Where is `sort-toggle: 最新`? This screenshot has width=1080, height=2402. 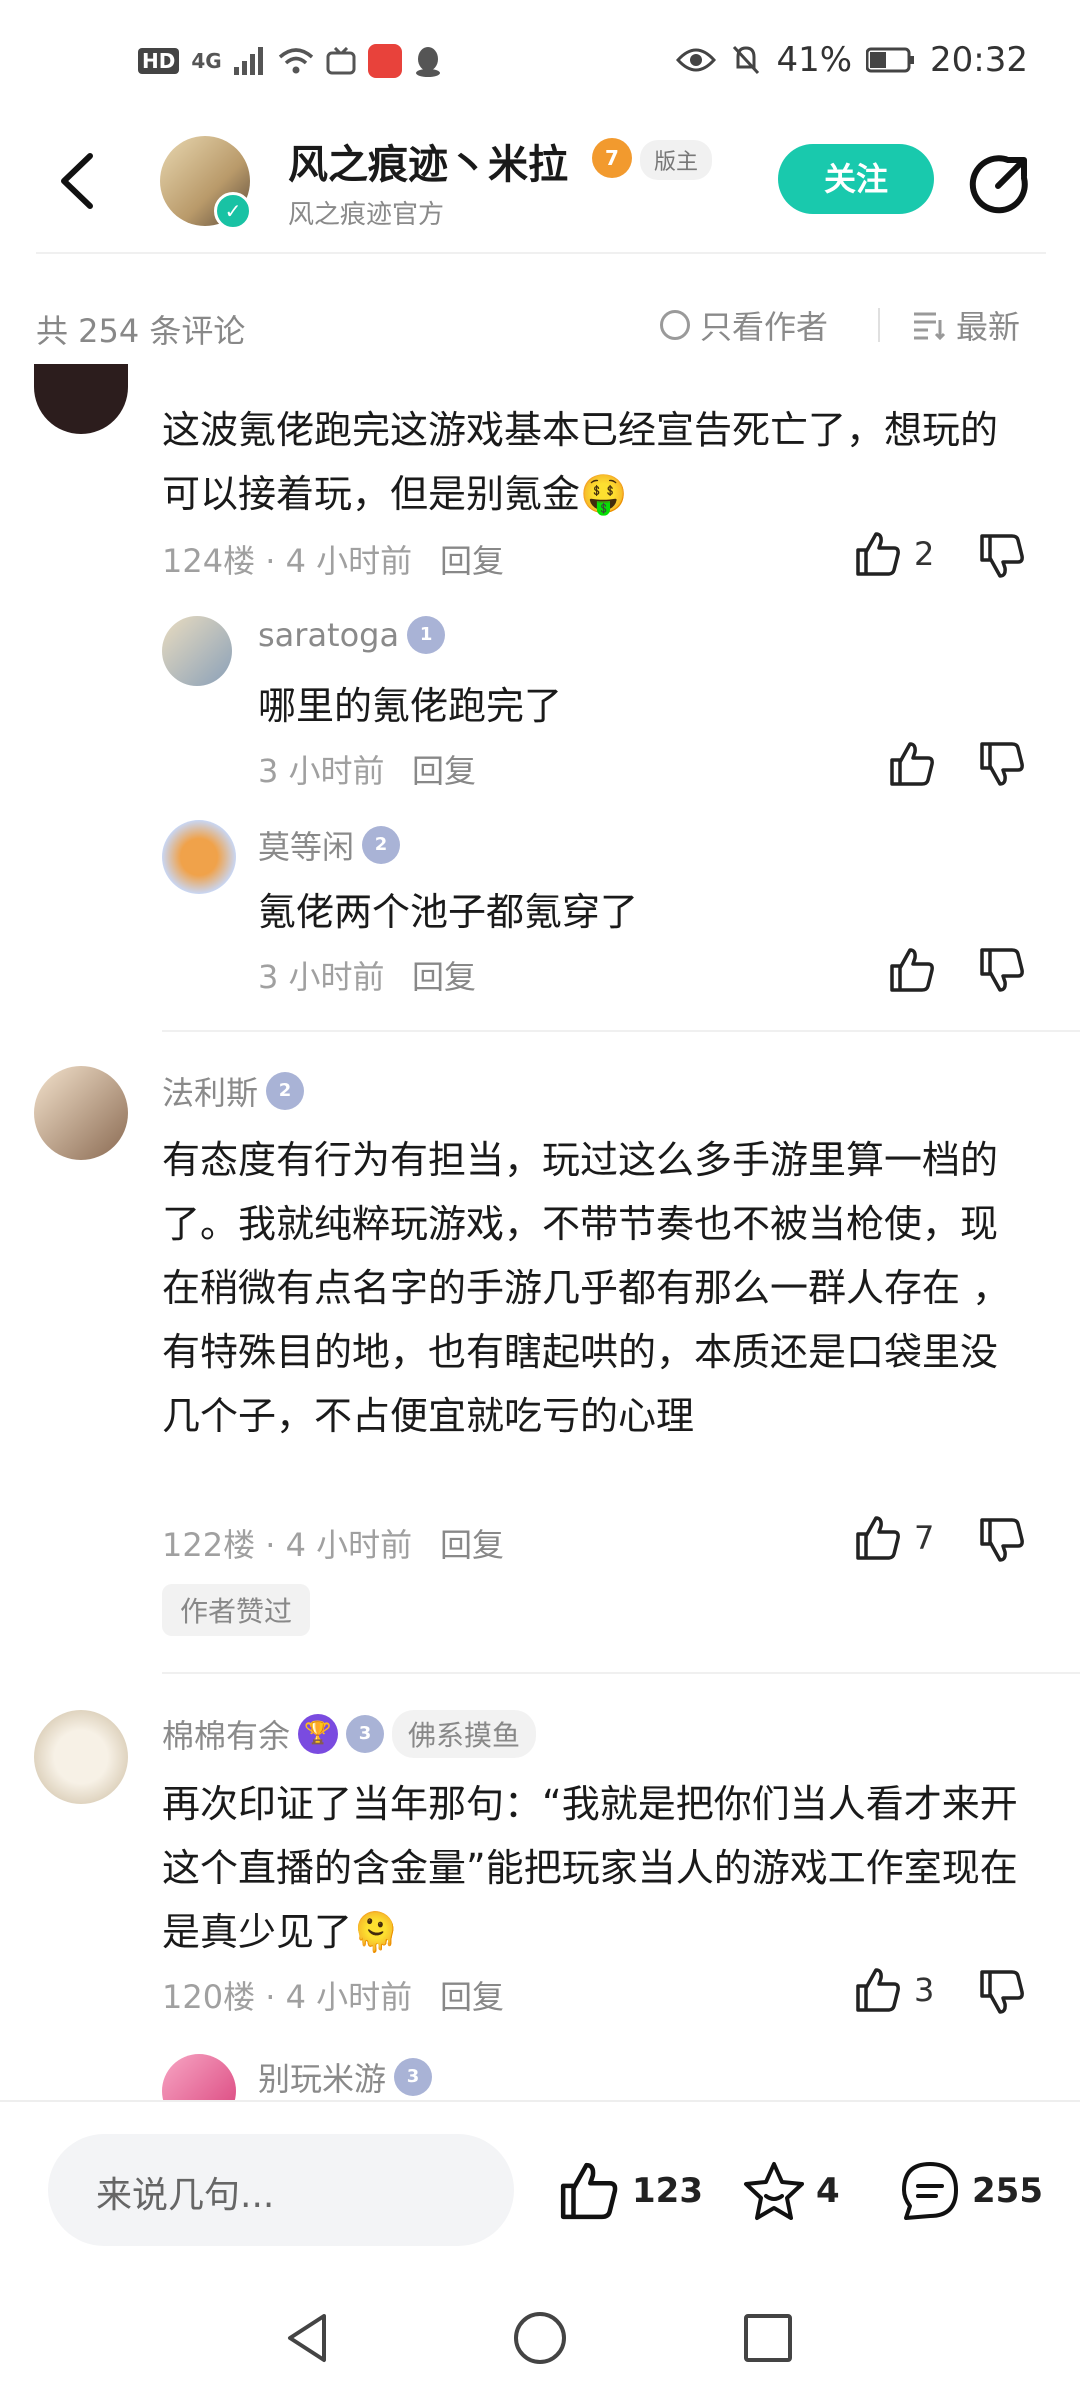 sort-toggle: 最新 is located at coordinates (966, 325).